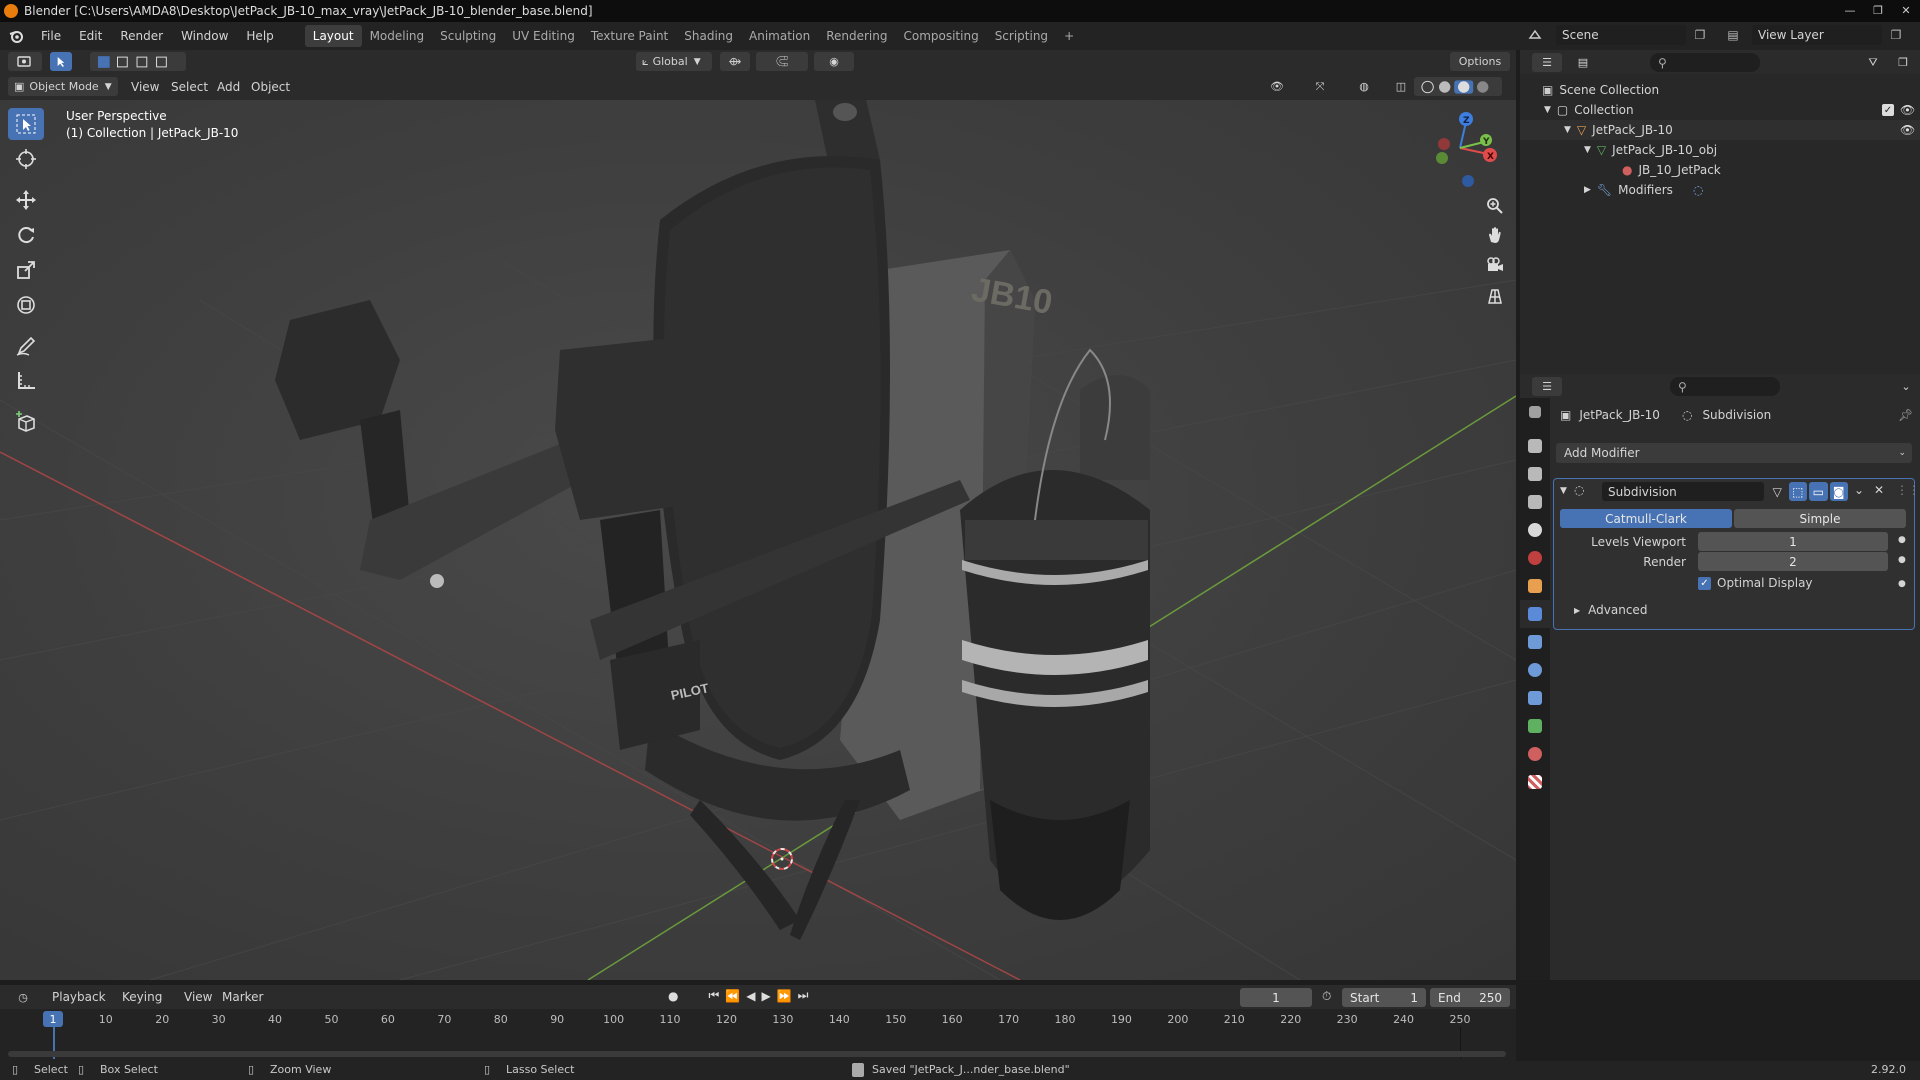  What do you see at coordinates (1720, 130) in the screenshot?
I see `outliner-row-jetpack: ▼ ▽ JetPack_JB-10 👁︎` at bounding box center [1720, 130].